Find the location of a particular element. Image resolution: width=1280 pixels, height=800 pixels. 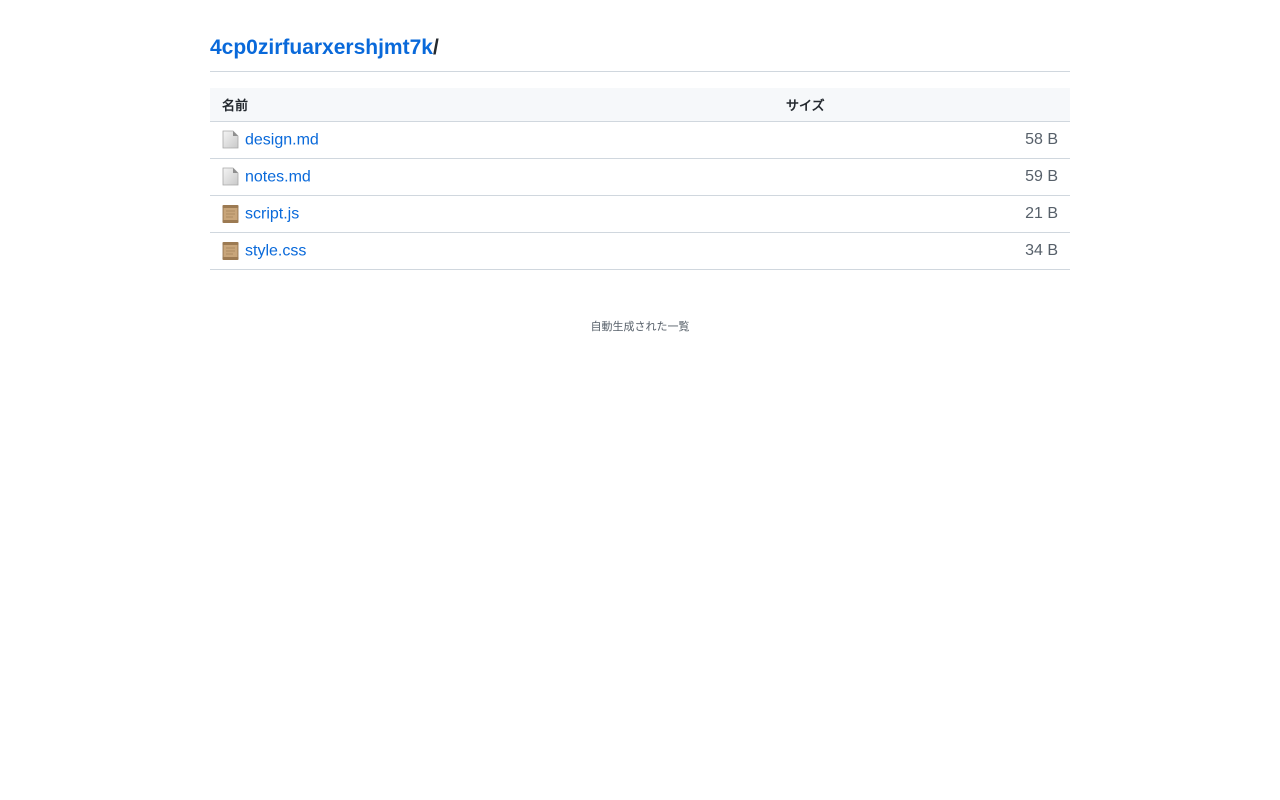

file-link: notes.md is located at coordinates (278, 176).